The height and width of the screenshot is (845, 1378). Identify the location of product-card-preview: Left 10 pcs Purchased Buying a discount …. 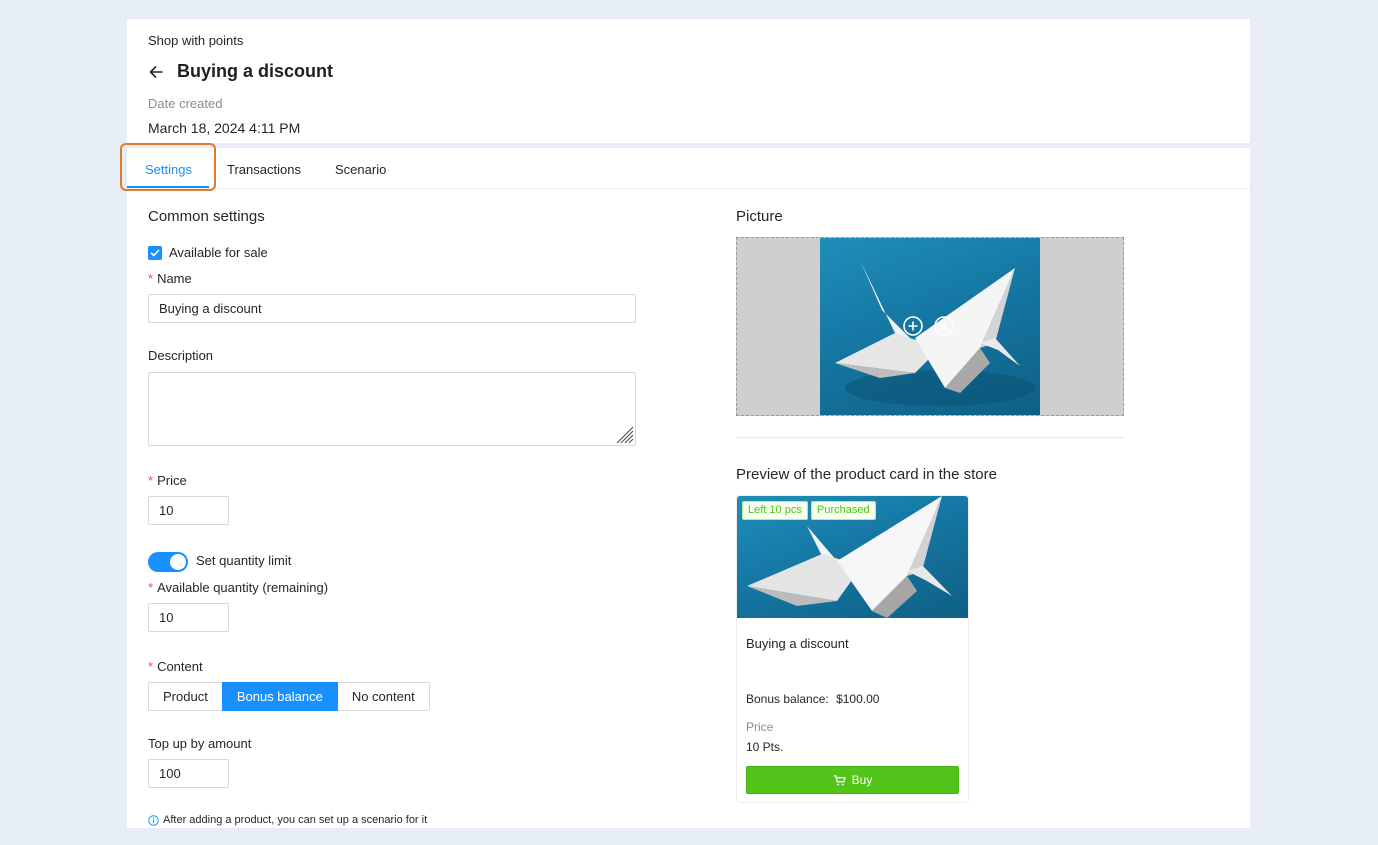
(852, 649).